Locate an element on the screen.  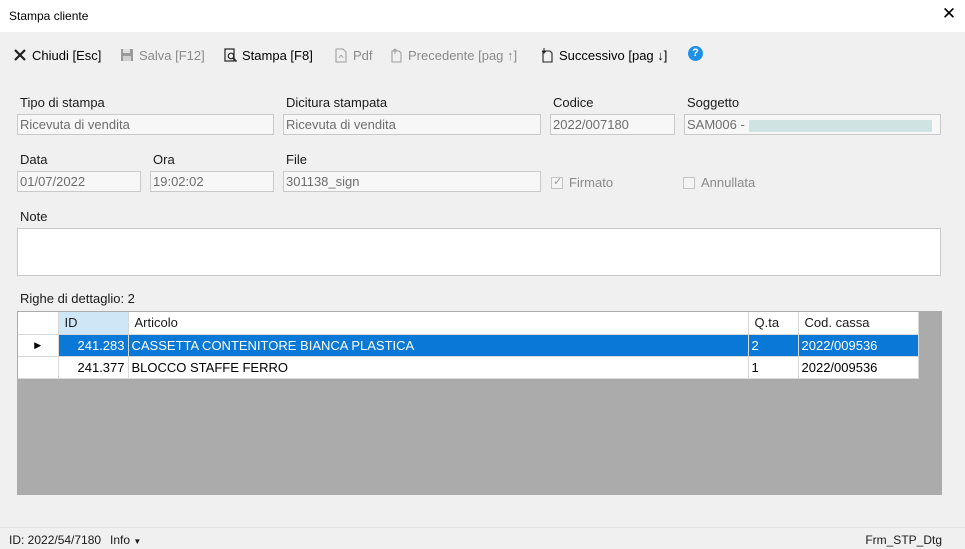
close-icon: ✕ is located at coordinates (949, 14).